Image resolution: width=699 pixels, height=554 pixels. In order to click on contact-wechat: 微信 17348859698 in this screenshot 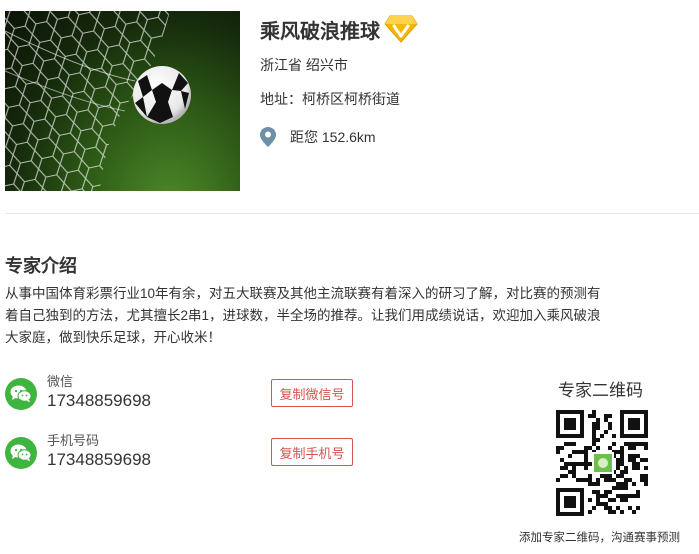, I will do `click(78, 393)`.